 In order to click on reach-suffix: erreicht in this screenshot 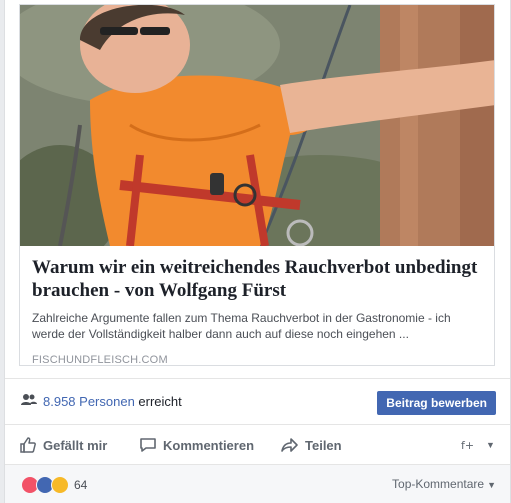, I will do `click(158, 401)`.